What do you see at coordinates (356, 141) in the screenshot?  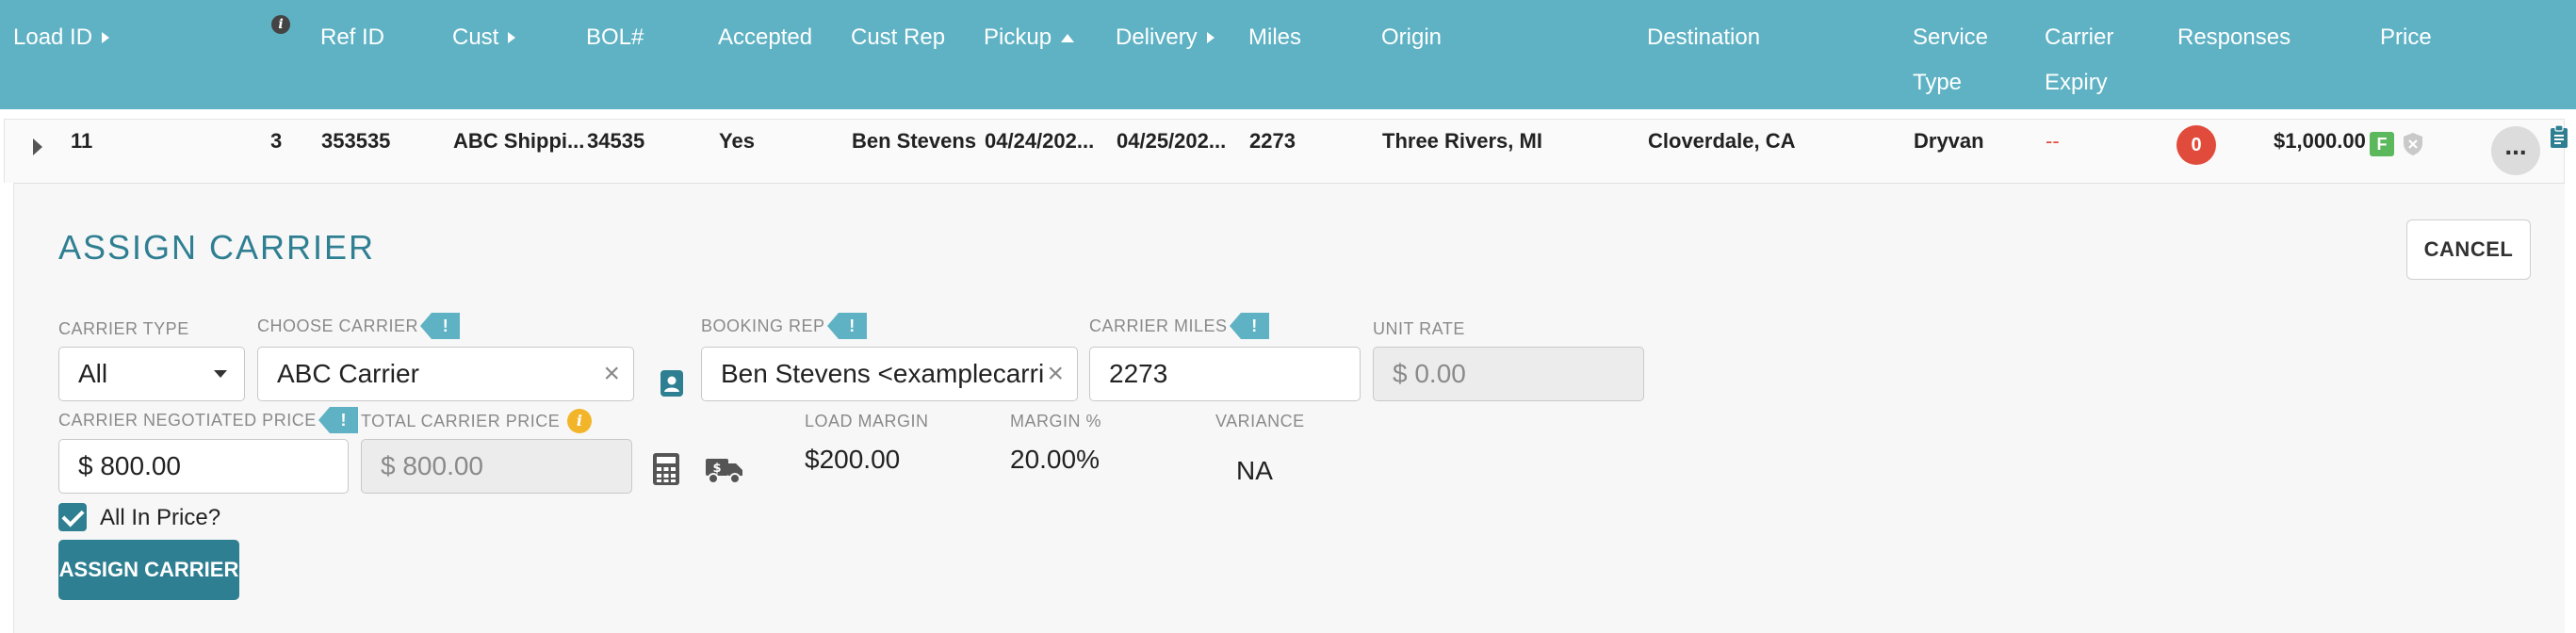 I see `cell-ref-id: 353535` at bounding box center [356, 141].